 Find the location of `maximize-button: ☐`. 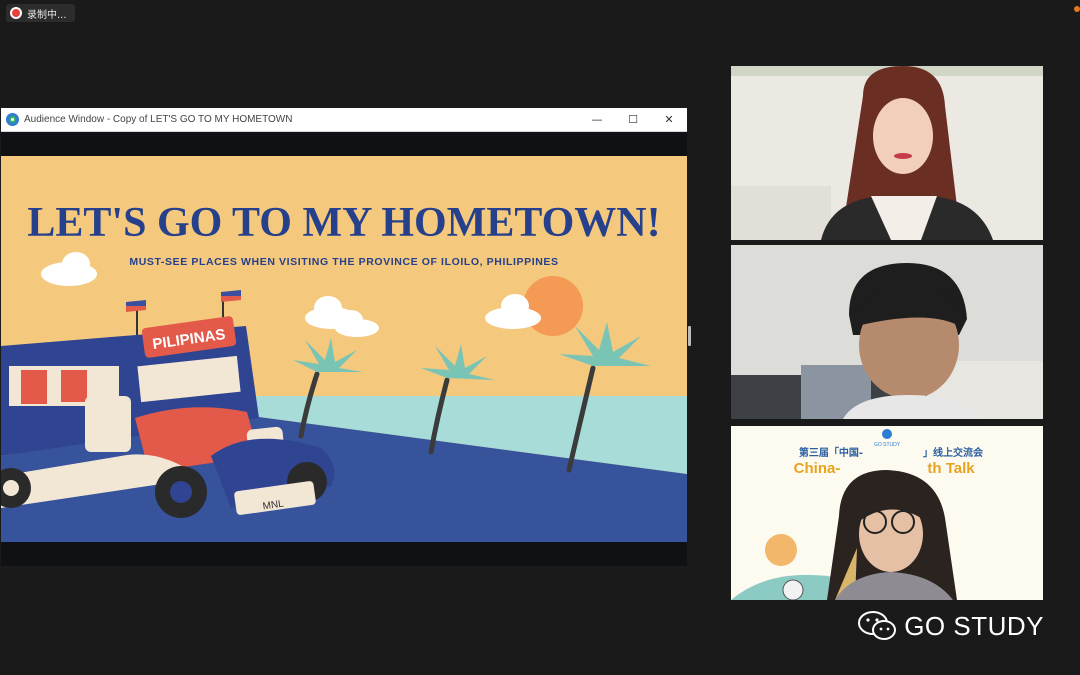

maximize-button: ☐ is located at coordinates (633, 119).